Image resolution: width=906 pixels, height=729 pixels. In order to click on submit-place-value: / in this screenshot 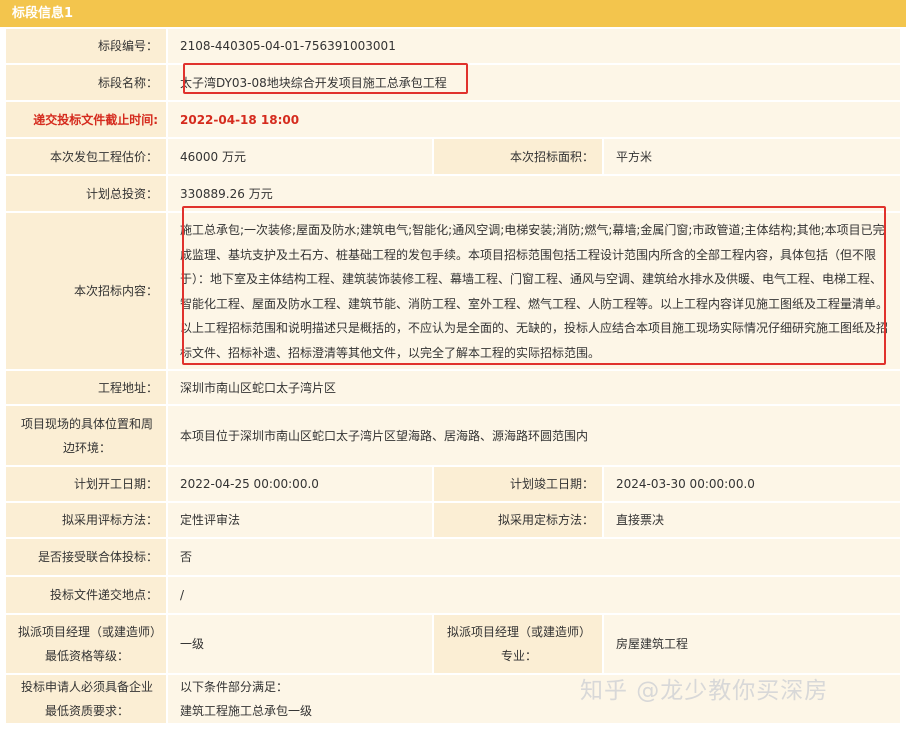, I will do `click(534, 595)`.